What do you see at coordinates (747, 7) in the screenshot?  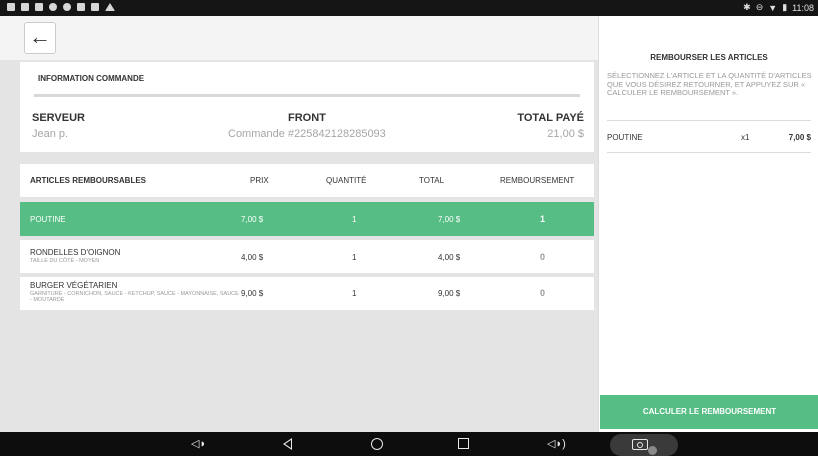 I see `bluetooth-icon: ✱` at bounding box center [747, 7].